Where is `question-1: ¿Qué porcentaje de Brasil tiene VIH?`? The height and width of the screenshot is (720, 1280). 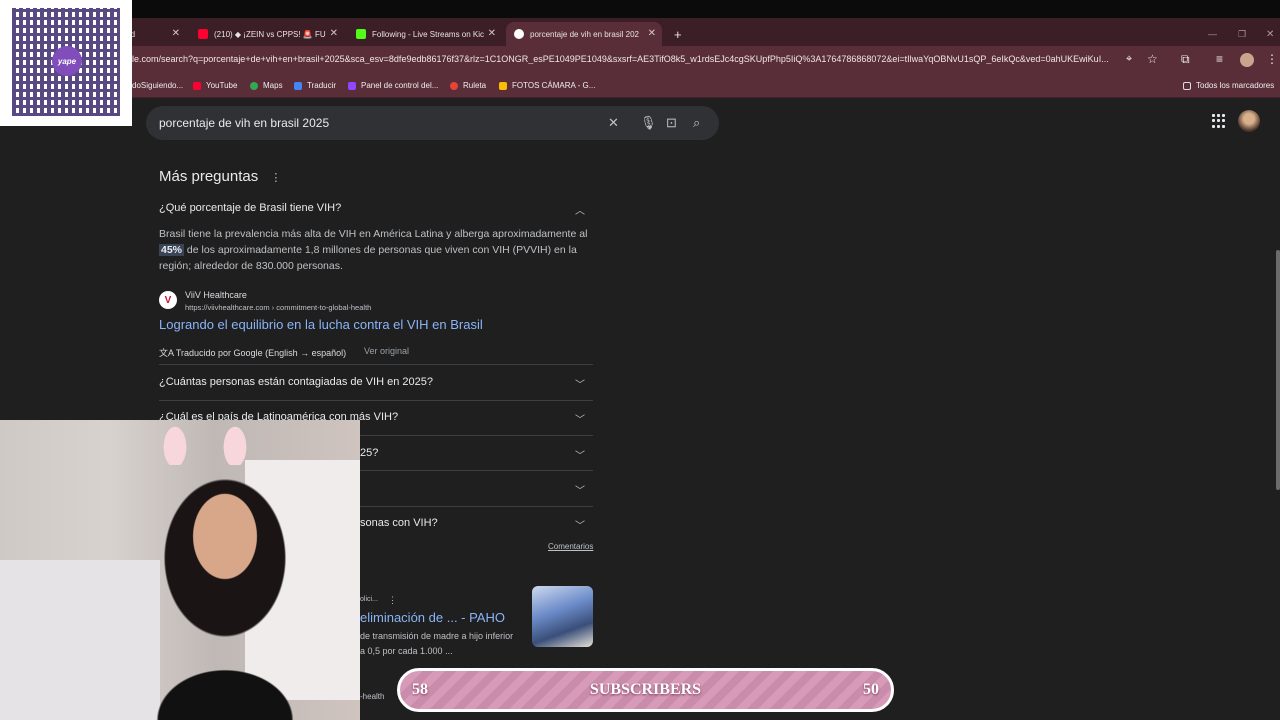
question-1: ¿Qué porcentaje de Brasil tiene VIH? is located at coordinates (250, 208).